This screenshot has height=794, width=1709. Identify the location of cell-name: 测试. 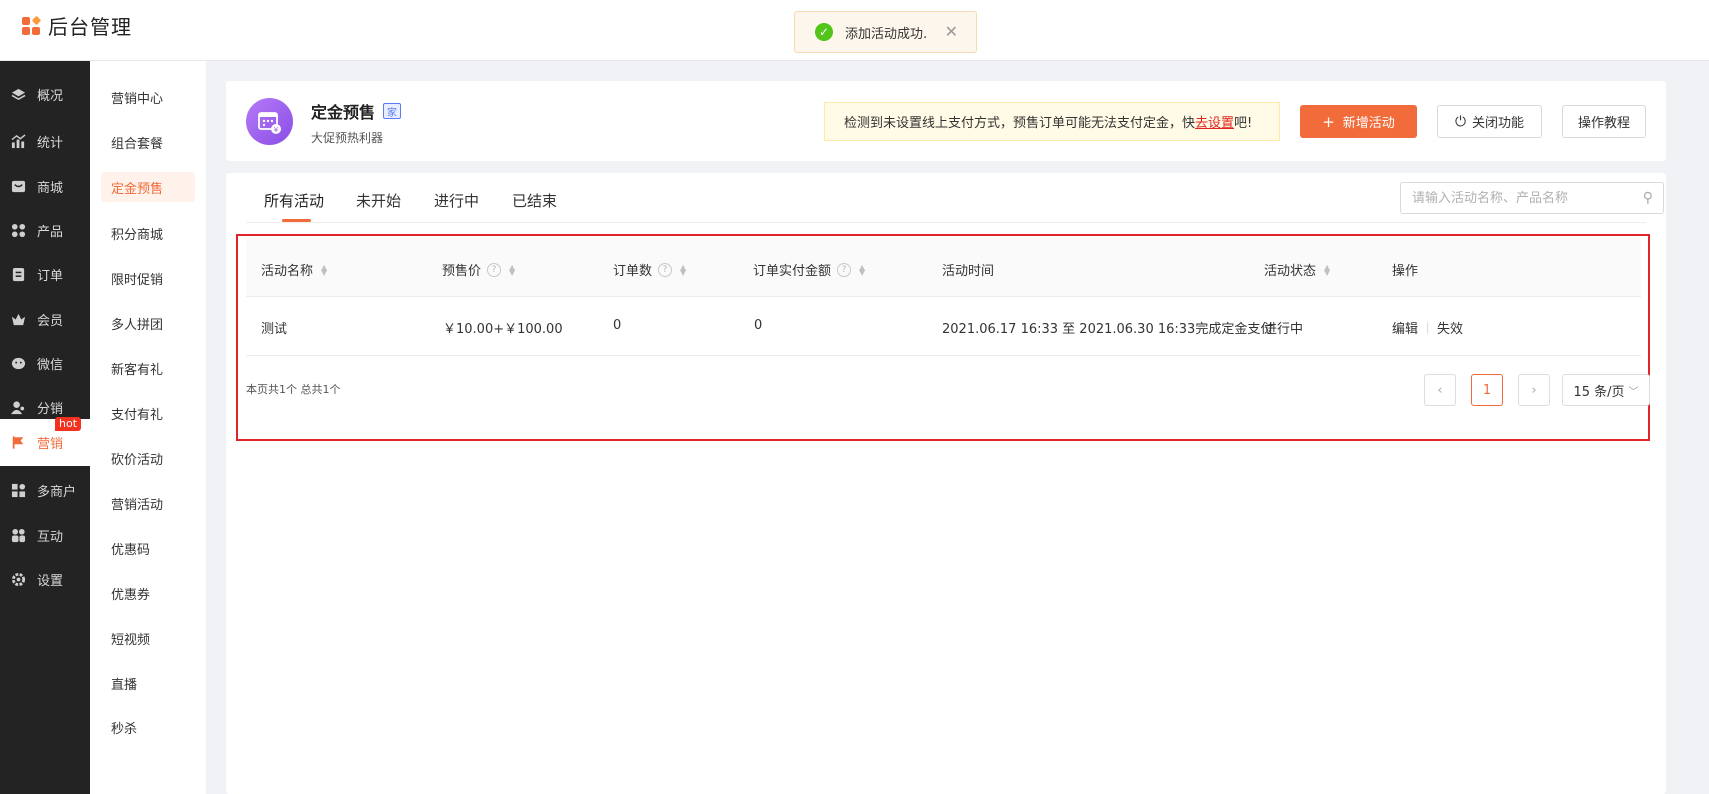
(274, 329).